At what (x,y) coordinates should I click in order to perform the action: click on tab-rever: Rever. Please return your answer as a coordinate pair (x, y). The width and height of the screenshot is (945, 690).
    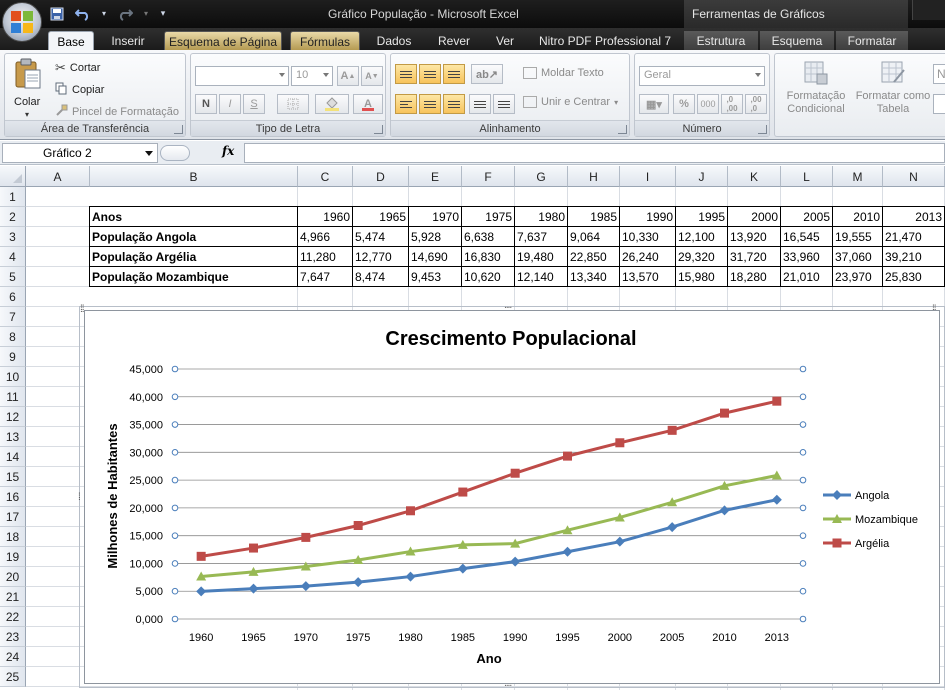
    Looking at the image, I should click on (454, 40).